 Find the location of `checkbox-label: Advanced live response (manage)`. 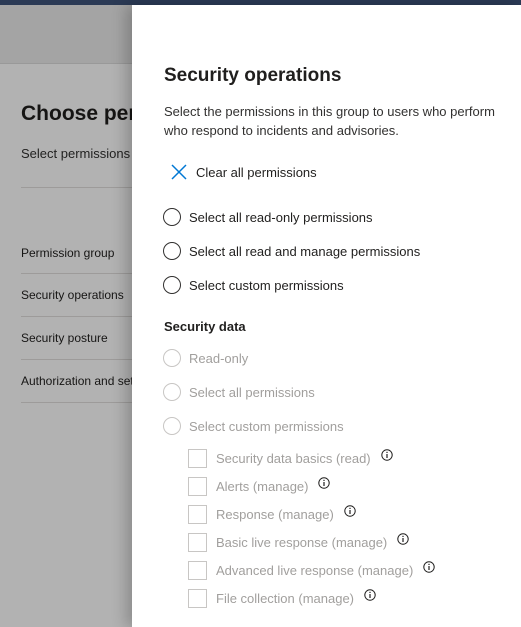

checkbox-label: Advanced live response (manage) is located at coordinates (315, 570).